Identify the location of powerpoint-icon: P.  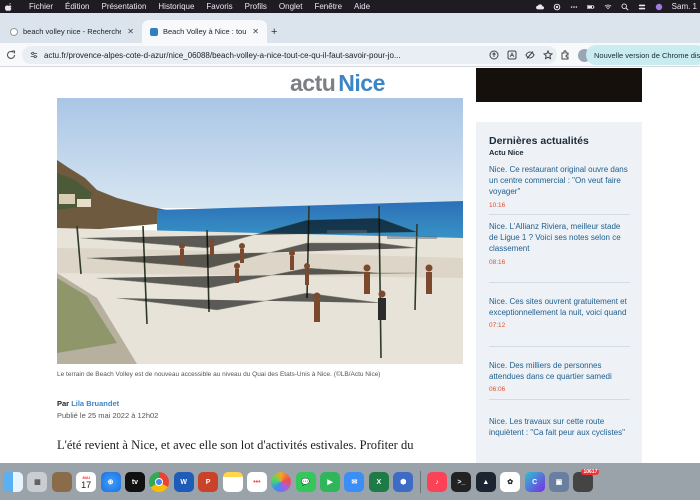
(208, 482).